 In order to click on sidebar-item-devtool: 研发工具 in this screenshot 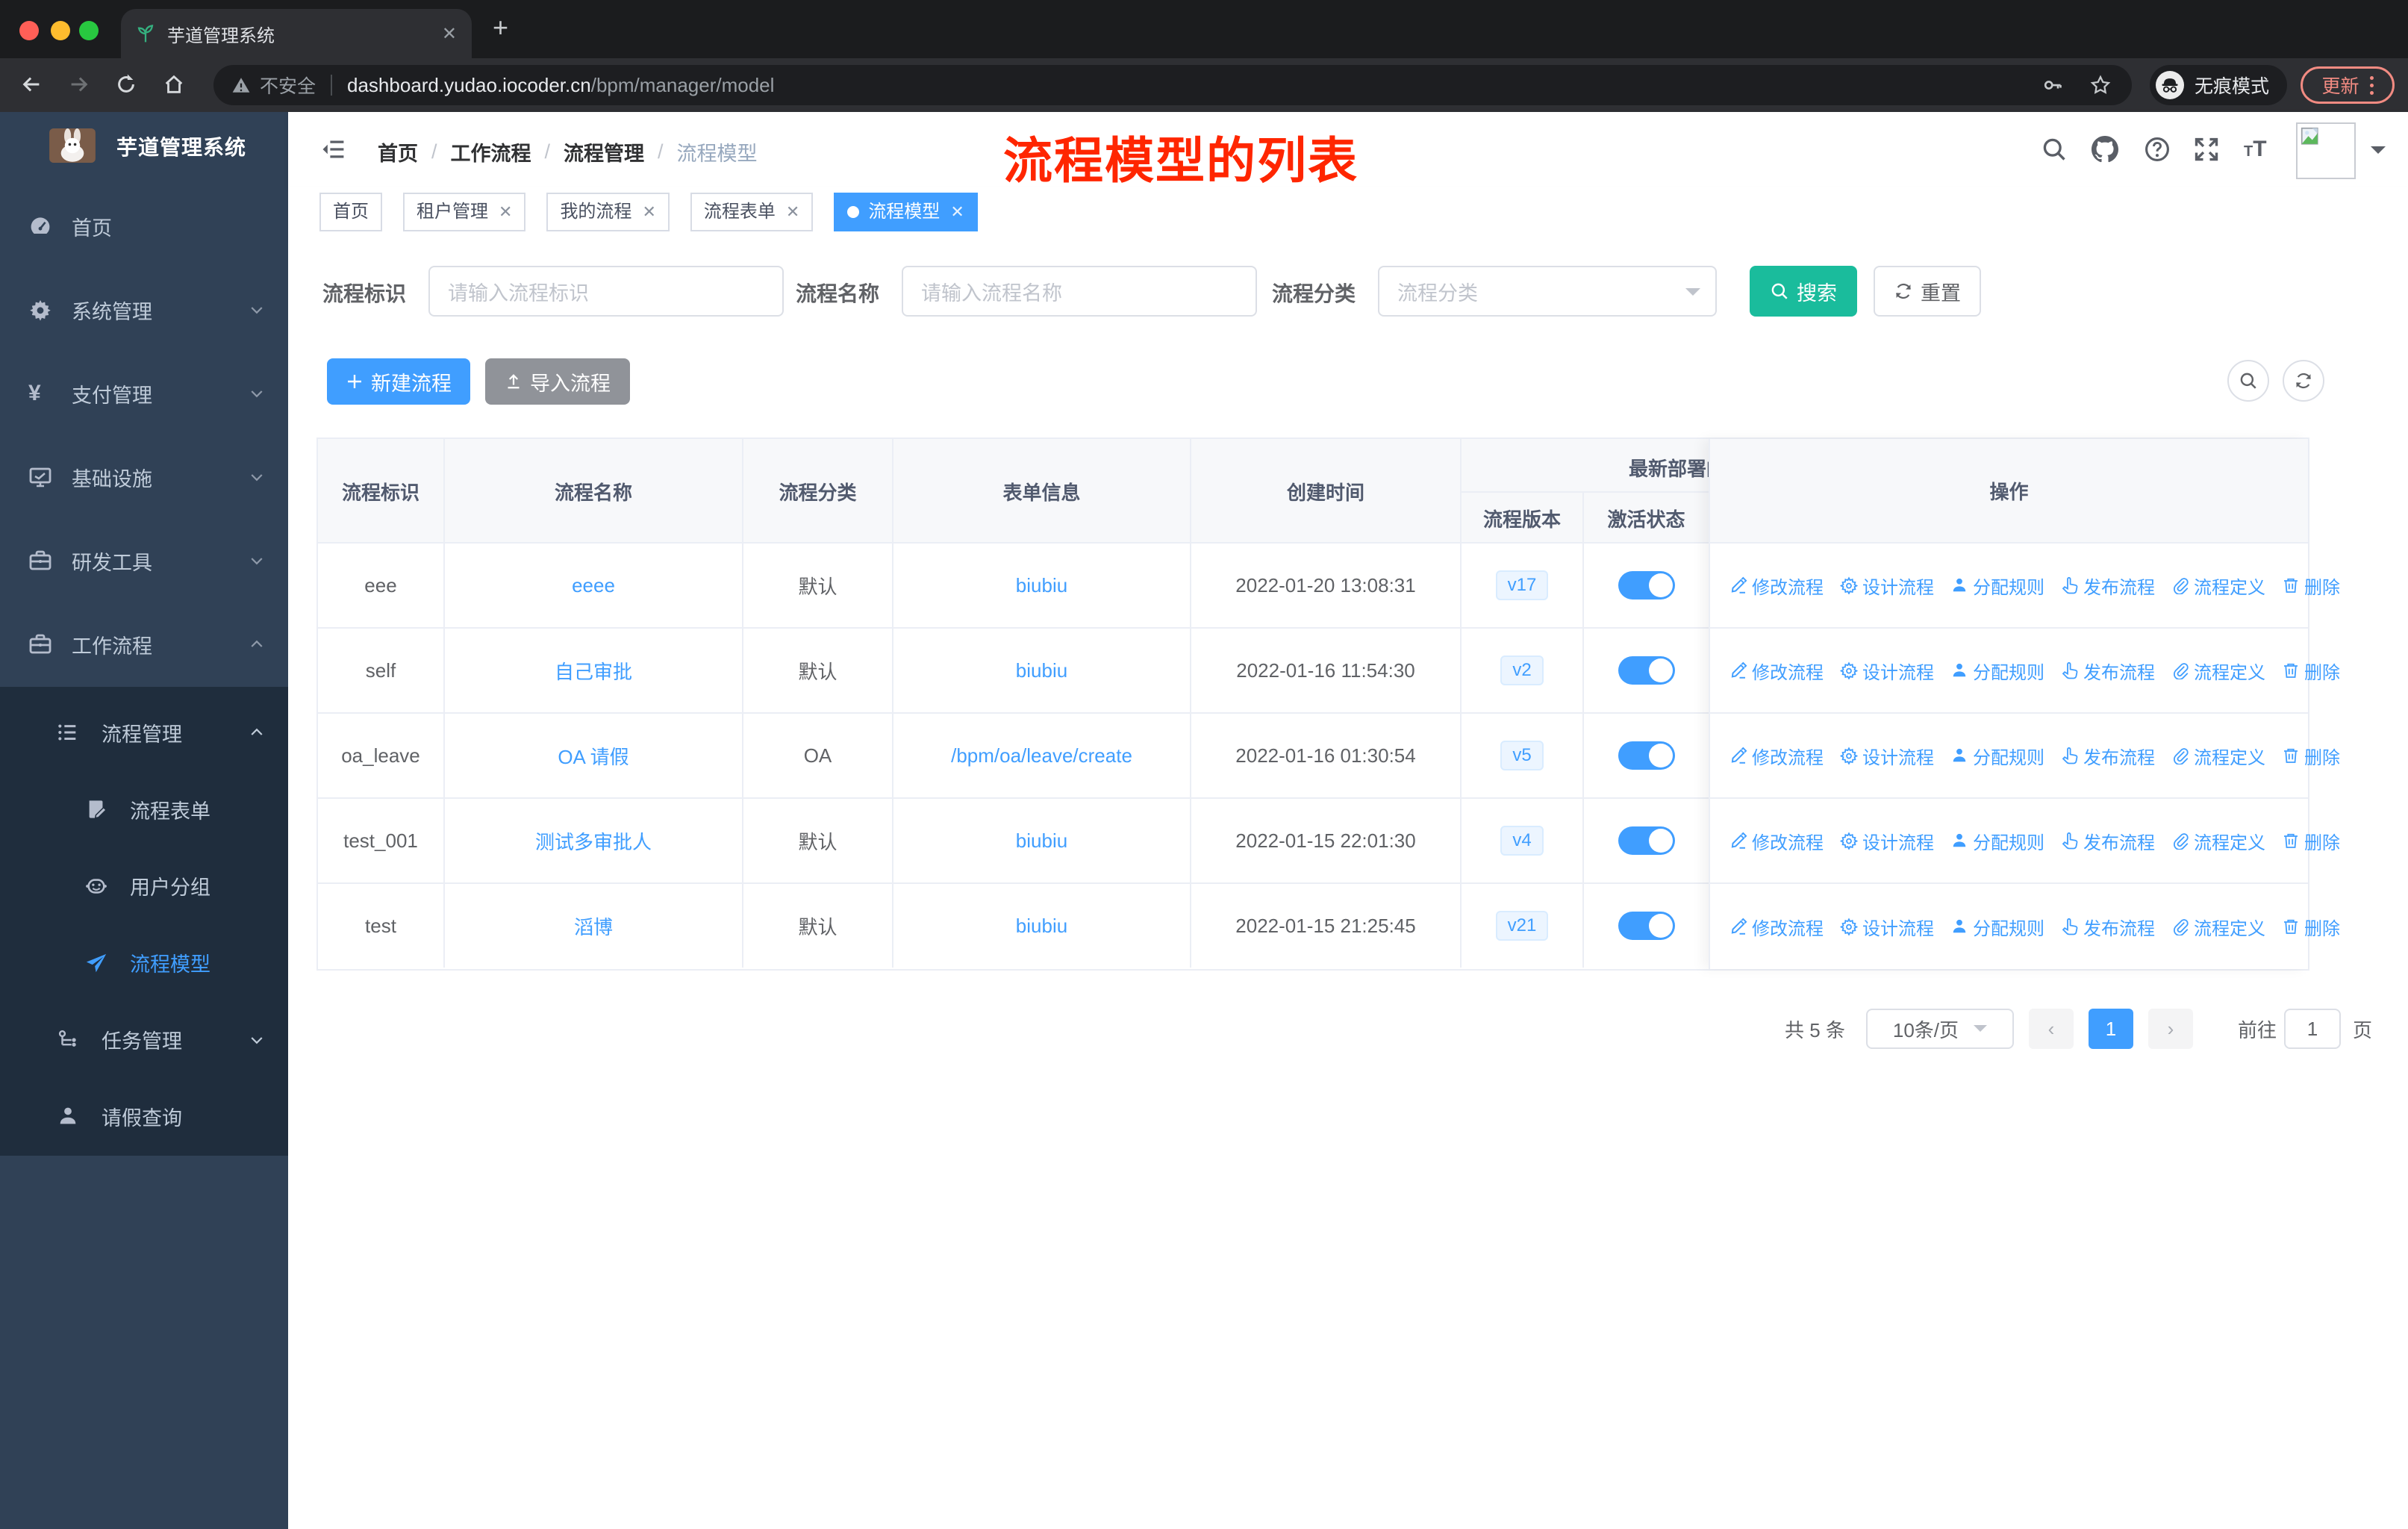, I will do `click(144, 560)`.